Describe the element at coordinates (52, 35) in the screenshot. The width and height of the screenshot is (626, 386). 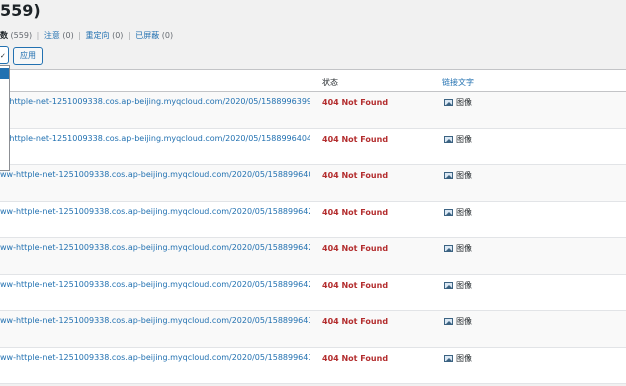
I see `filter-warning-link: 注意` at that location.